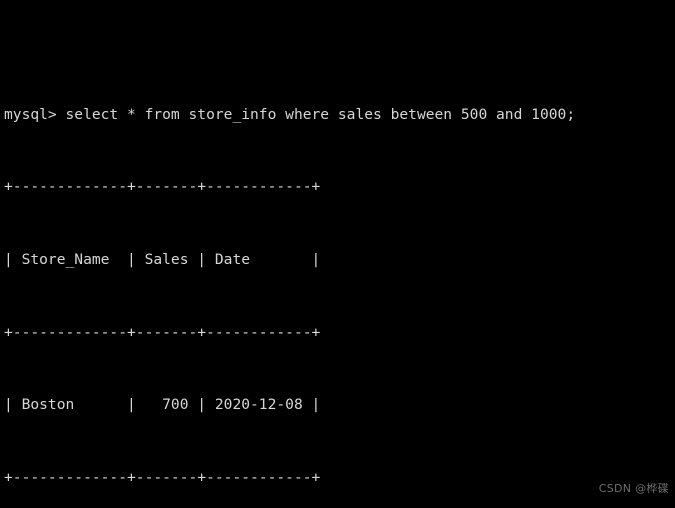  I want to click on table-header-row: | Store_Name | Sales | Date |, so click(162, 260).